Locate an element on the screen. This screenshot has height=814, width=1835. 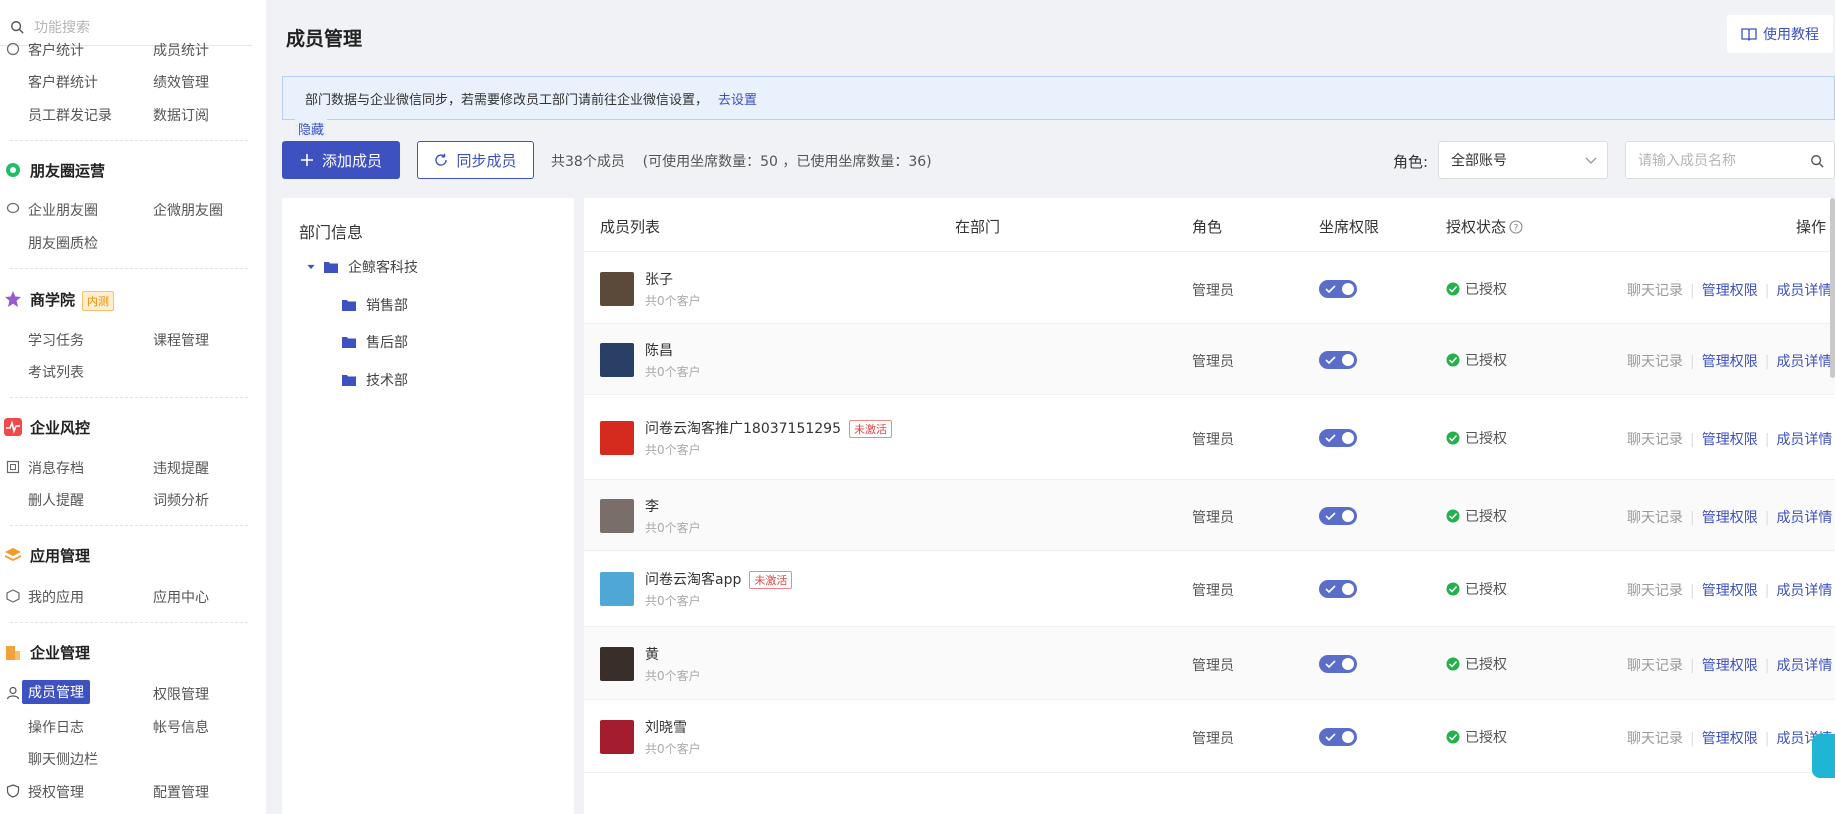
sidebar-item-customer-stats: 客户统计 is located at coordinates (56, 50).